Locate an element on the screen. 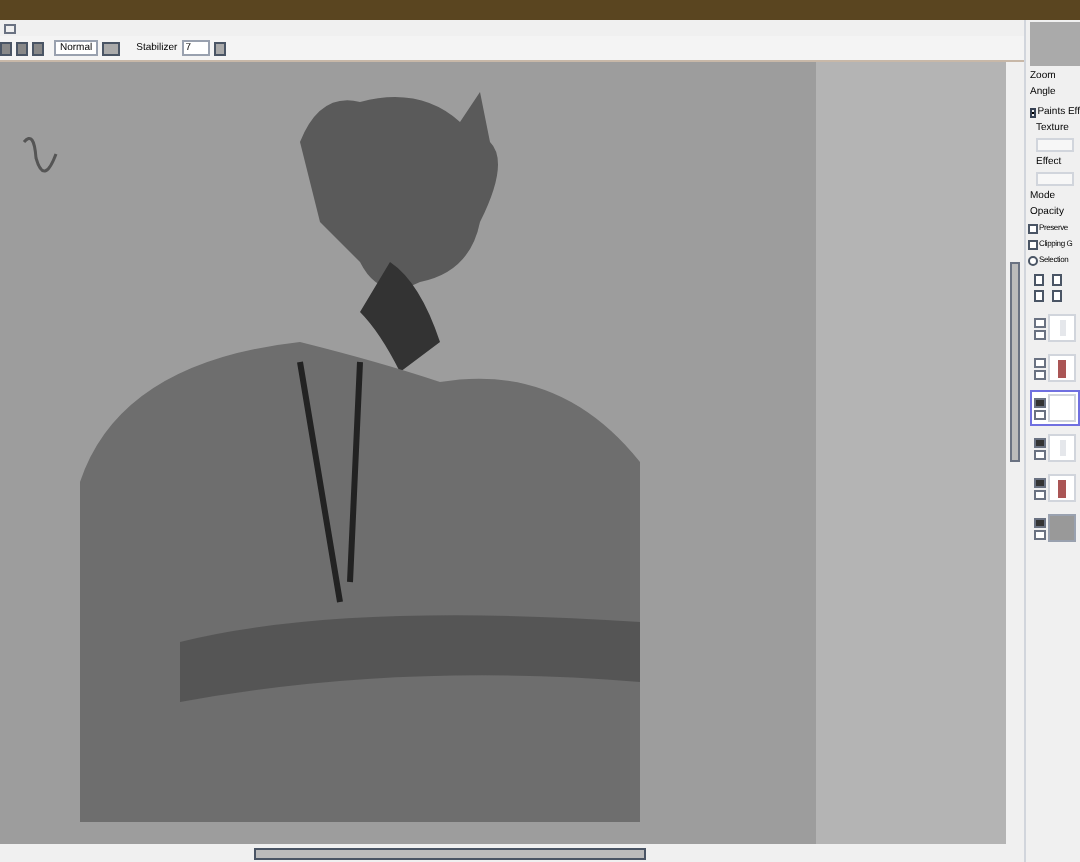 Image resolution: width=1080 pixels, height=862 pixels. collapse-icon is located at coordinates (1033, 112).